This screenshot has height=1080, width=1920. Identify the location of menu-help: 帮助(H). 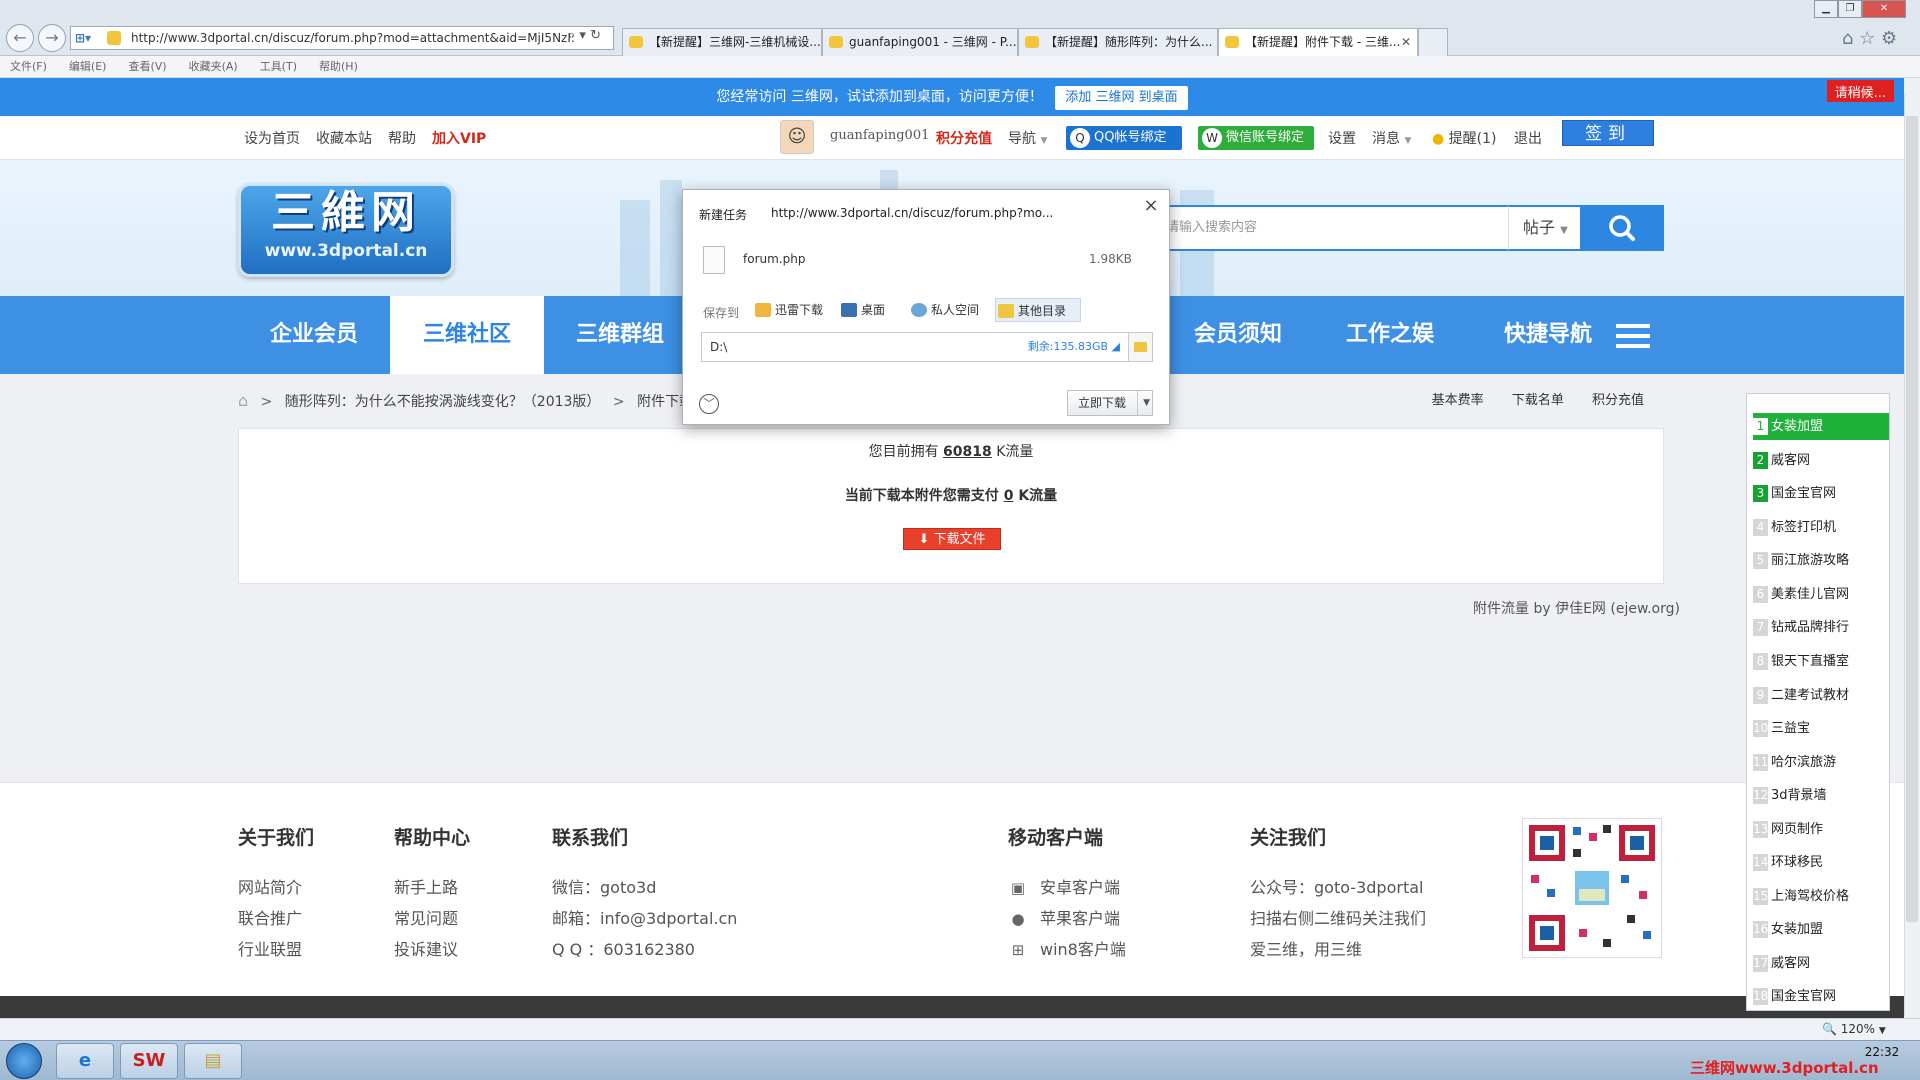
(338, 67).